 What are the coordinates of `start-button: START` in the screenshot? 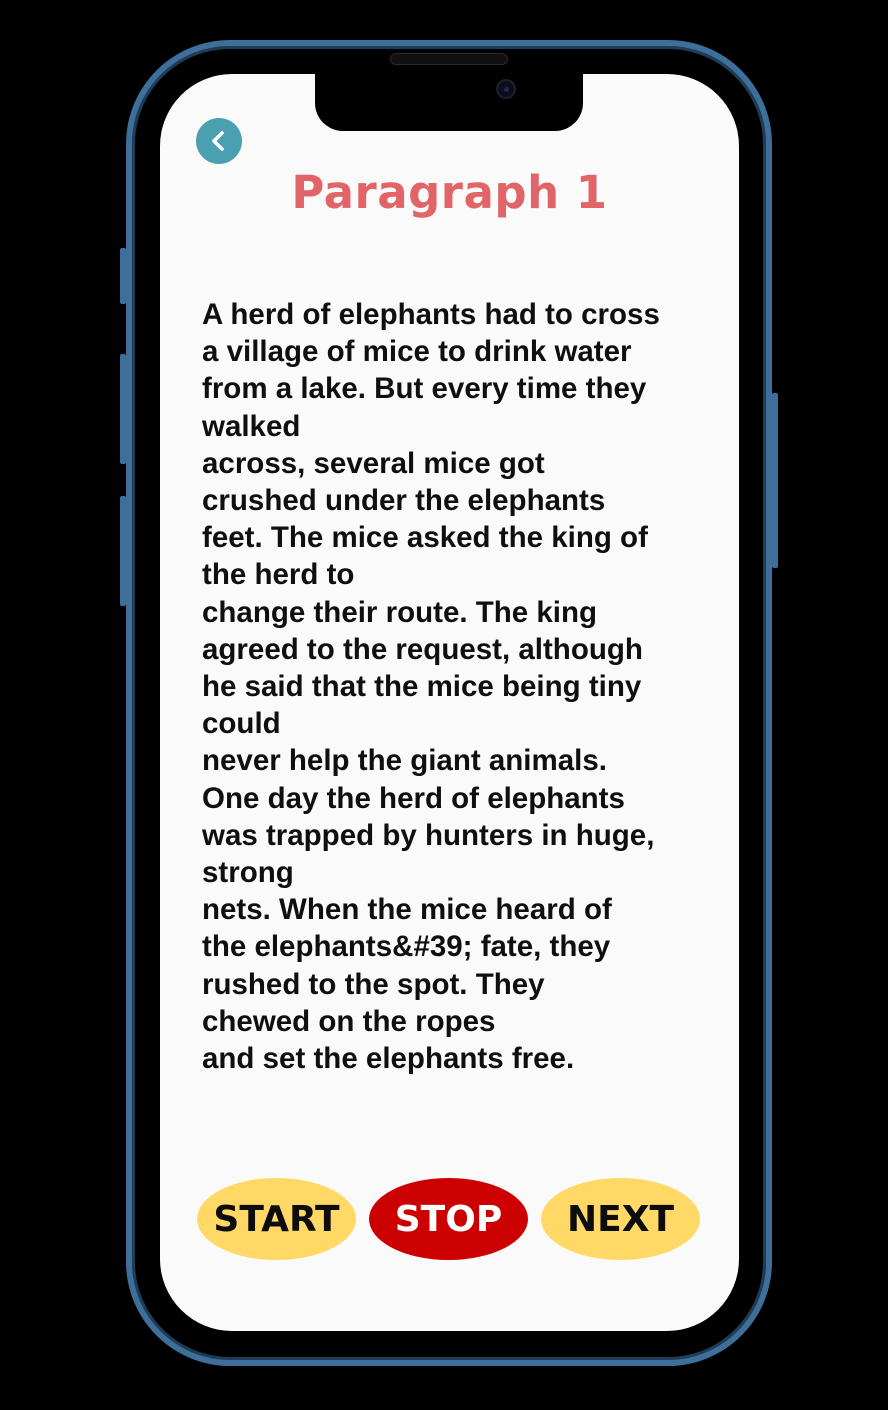 It's located at (276, 1219).